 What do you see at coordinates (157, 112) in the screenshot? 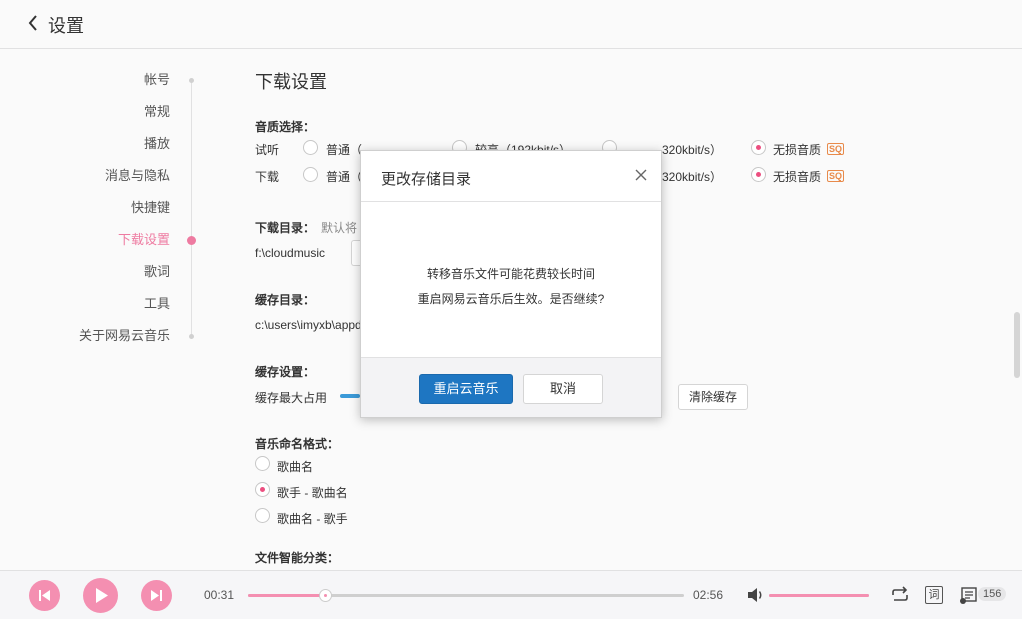
I see `sidebar-item-general: 常规` at bounding box center [157, 112].